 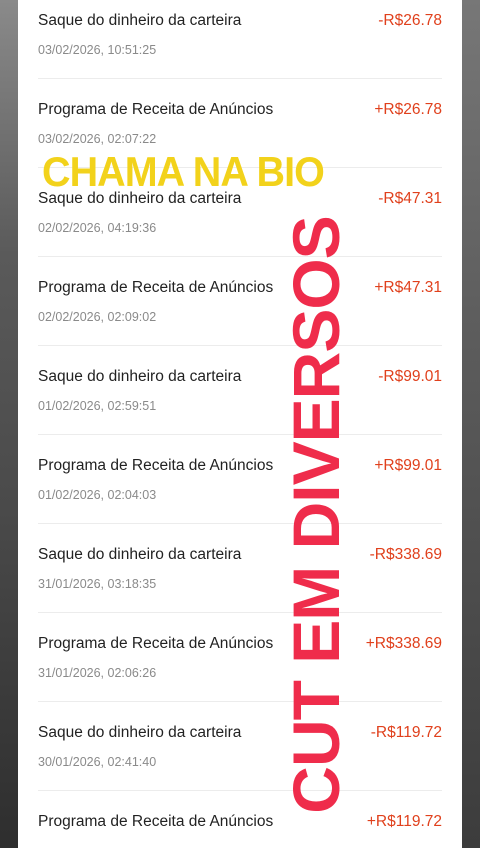 I want to click on background-right-edge, so click(x=471, y=424).